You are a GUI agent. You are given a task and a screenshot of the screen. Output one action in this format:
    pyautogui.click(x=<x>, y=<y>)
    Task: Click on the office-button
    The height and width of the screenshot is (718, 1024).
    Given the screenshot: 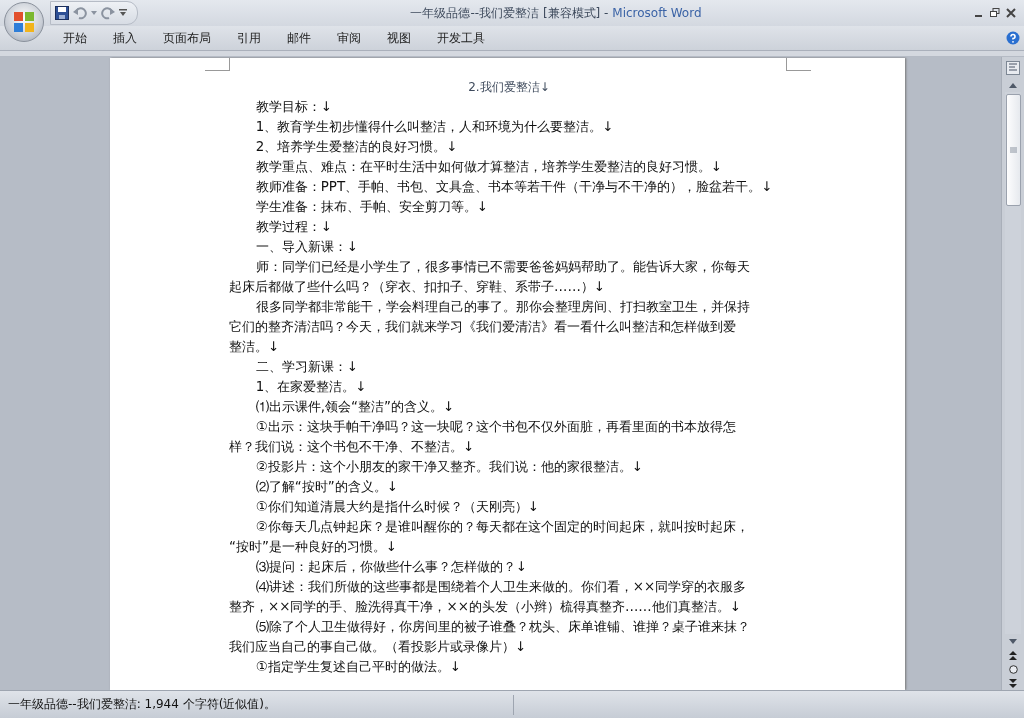 What is the action you would take?
    pyautogui.click(x=24, y=22)
    